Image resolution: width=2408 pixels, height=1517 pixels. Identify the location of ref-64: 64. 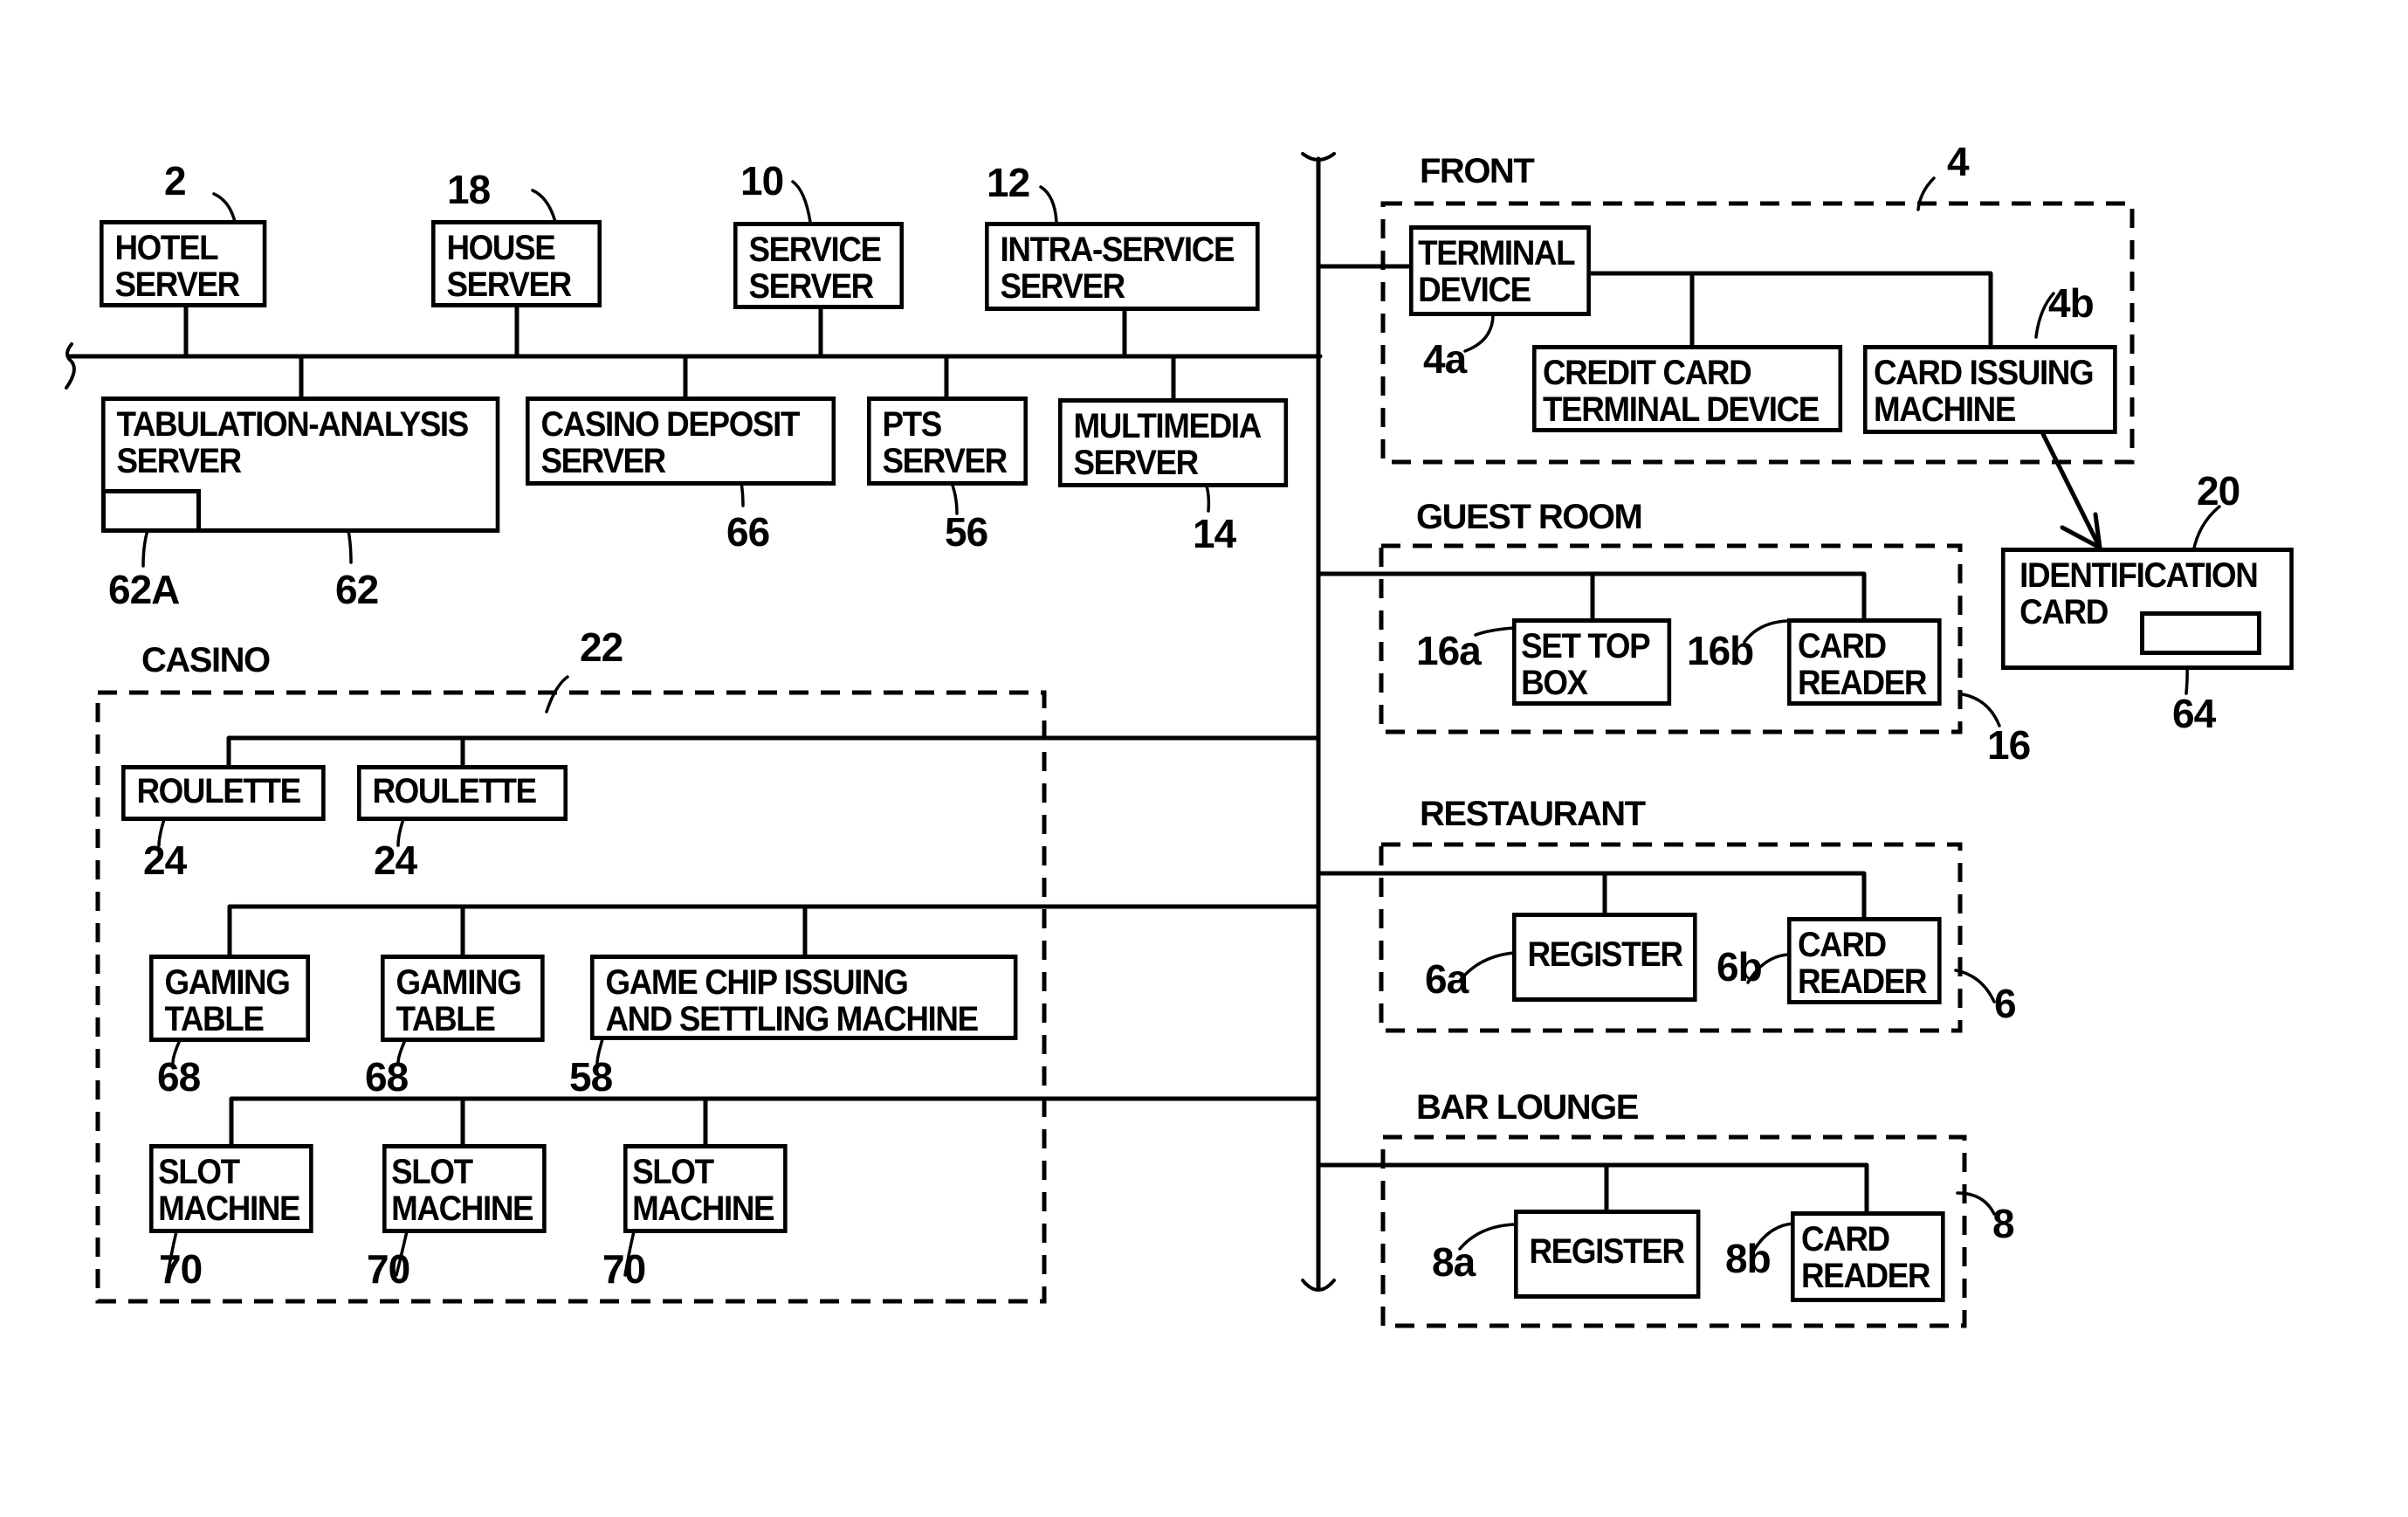
(2194, 713).